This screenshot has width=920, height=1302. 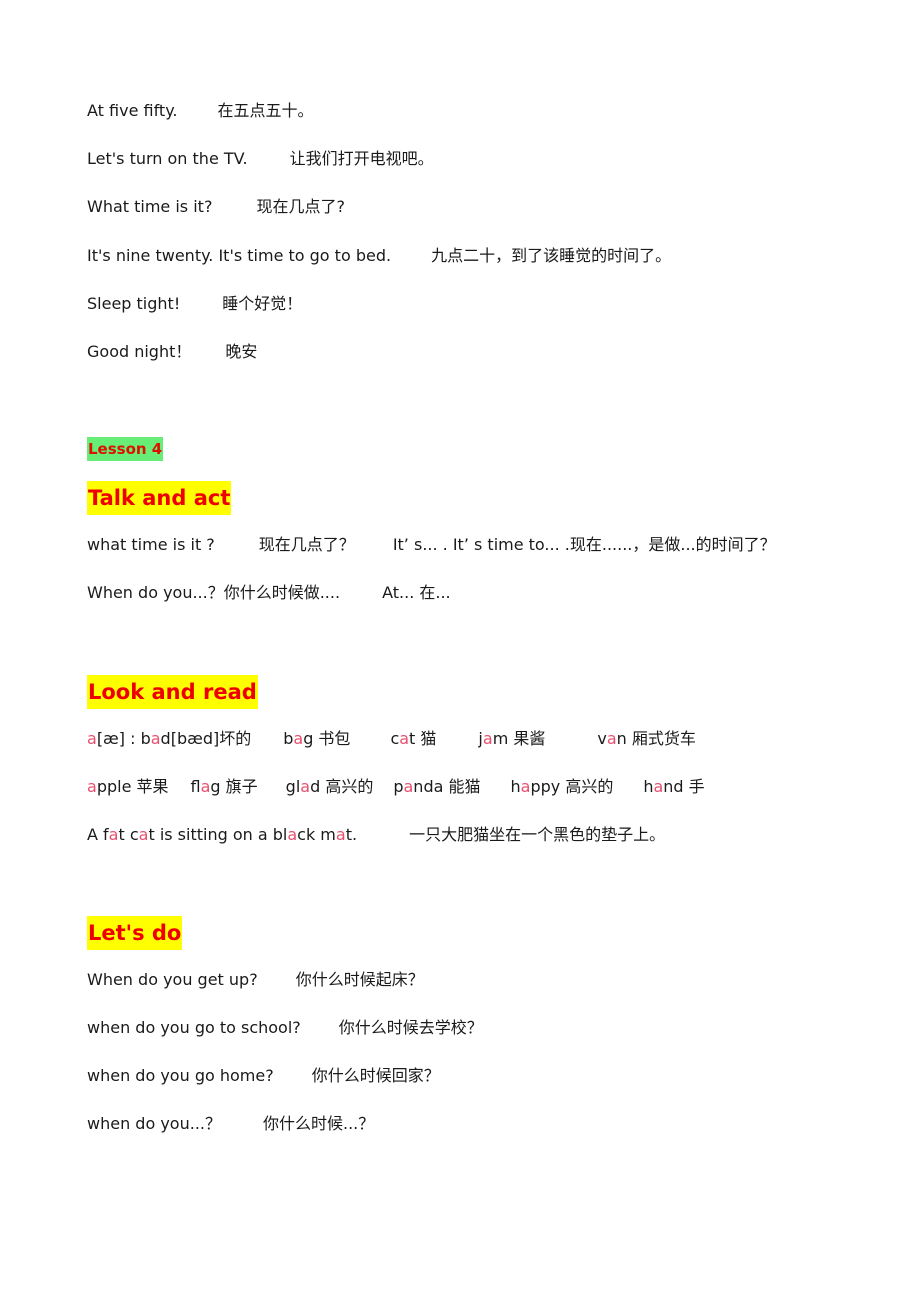 I want to click on dialogue-line: What time is it? 现在几点了?, so click(x=216, y=207).